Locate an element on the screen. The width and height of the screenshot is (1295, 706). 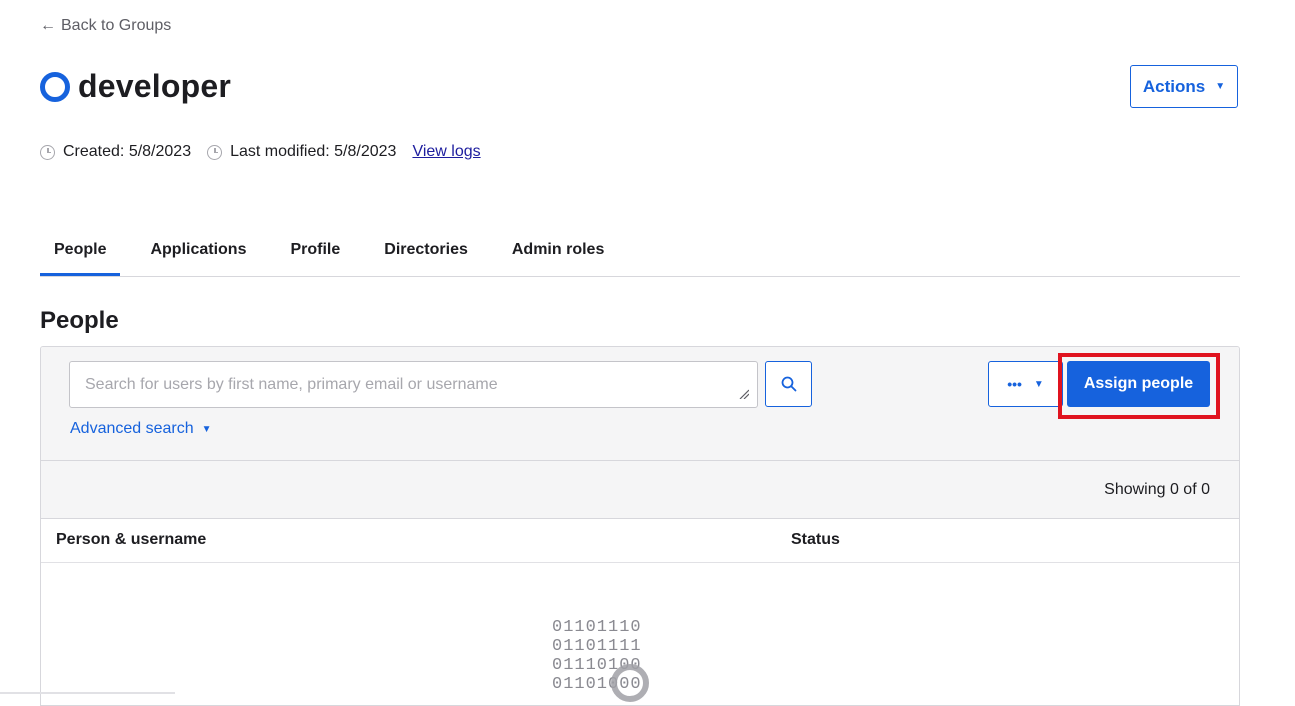
created-info: Created: 5/8/2023 is located at coordinates (115, 152).